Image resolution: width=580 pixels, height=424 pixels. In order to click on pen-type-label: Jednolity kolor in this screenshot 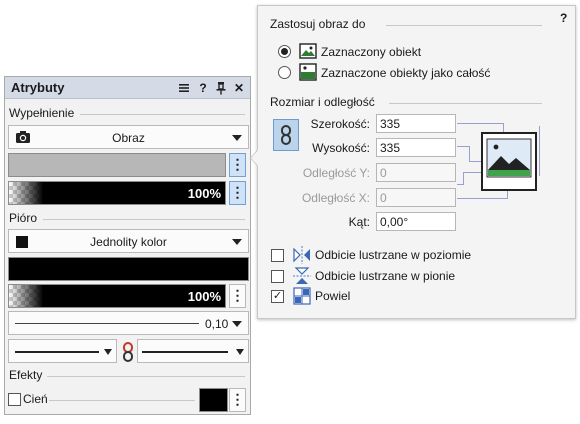, I will do `click(128, 242)`.